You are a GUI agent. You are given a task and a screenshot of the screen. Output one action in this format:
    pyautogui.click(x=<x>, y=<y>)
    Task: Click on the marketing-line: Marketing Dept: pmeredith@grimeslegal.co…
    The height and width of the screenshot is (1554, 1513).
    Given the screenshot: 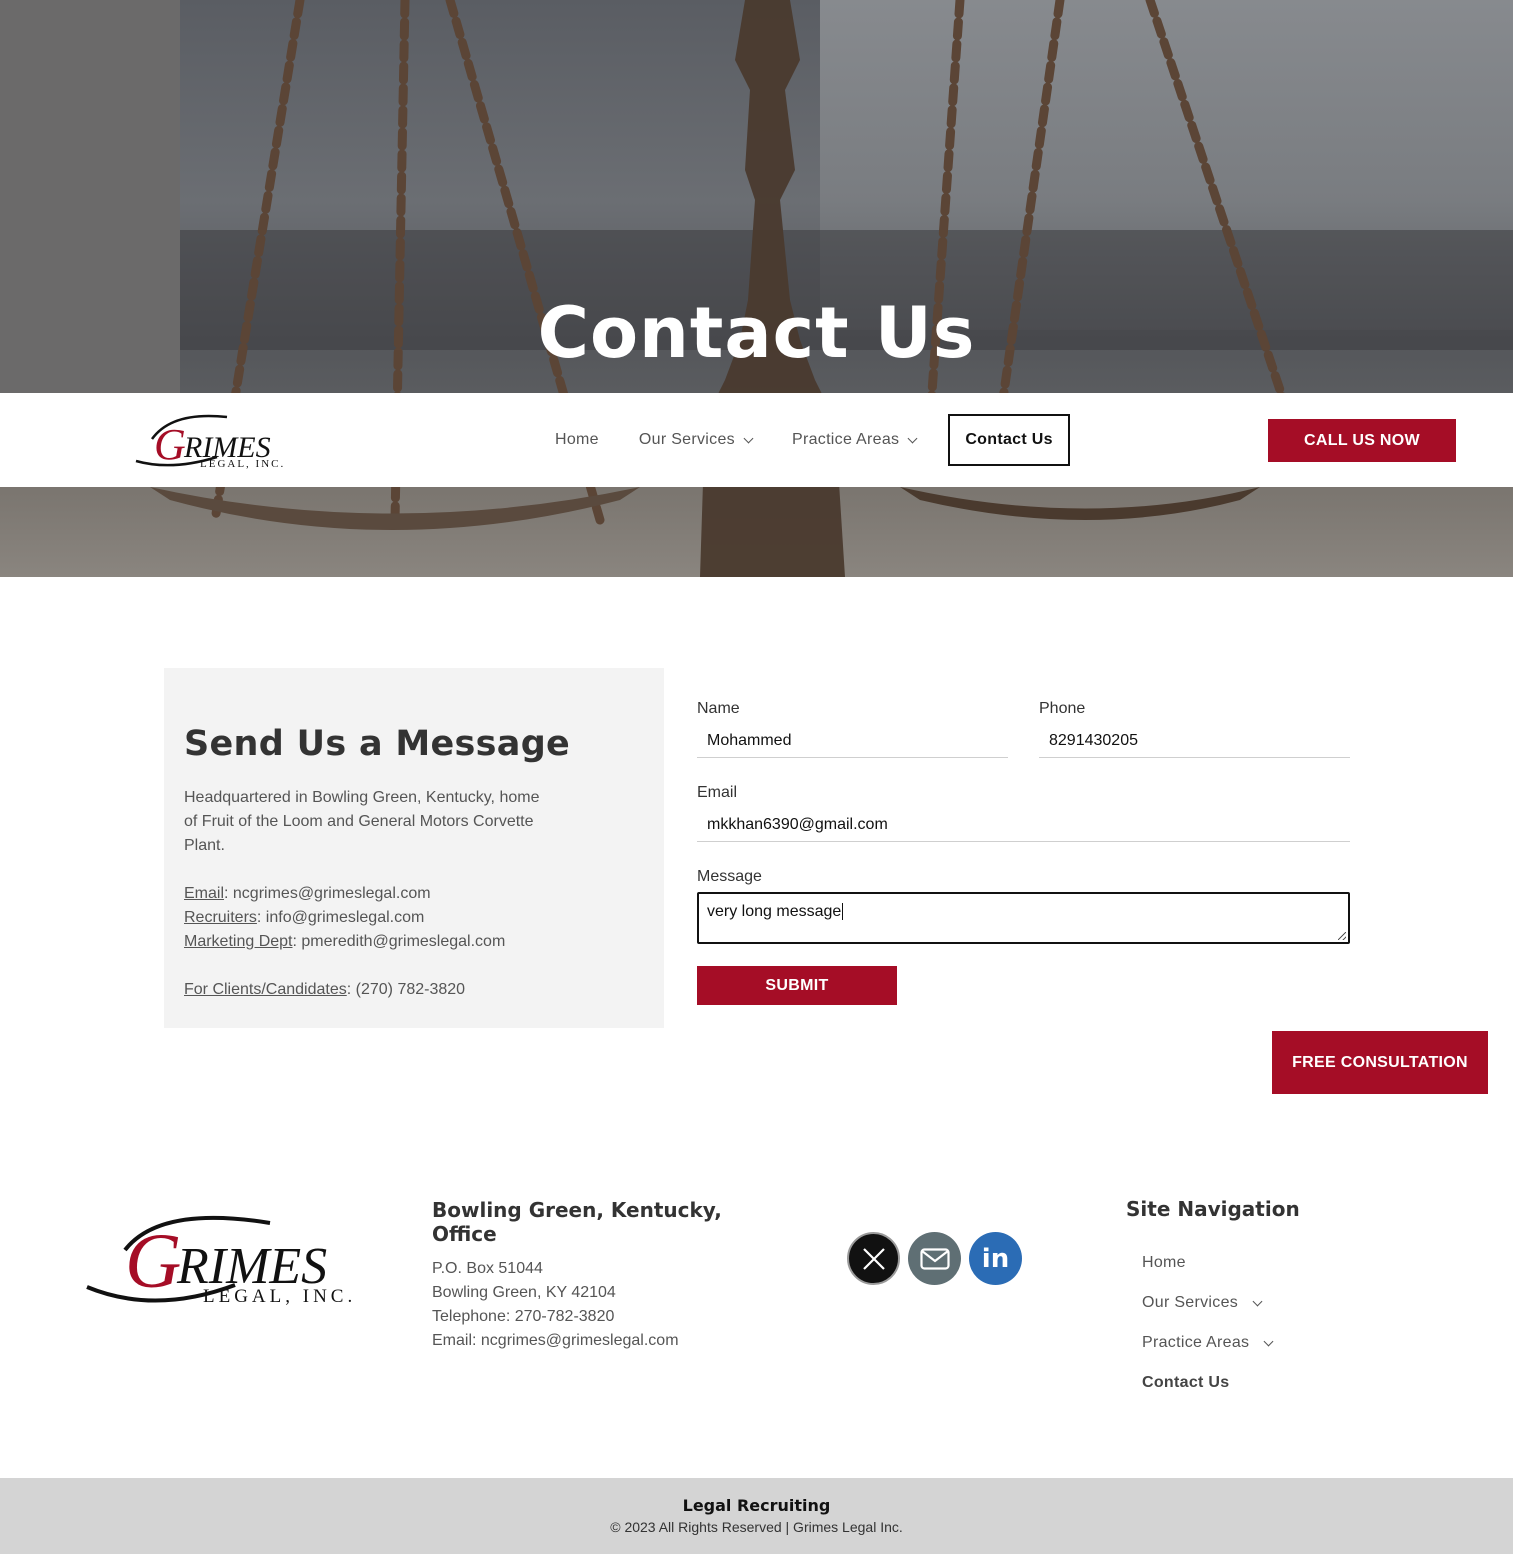 What is the action you would take?
    pyautogui.click(x=414, y=942)
    